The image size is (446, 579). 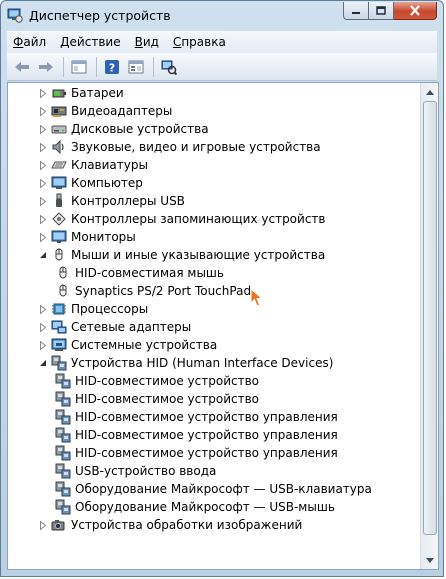 I want to click on tree-item-label: Устройства обработки изображений, so click(x=187, y=525).